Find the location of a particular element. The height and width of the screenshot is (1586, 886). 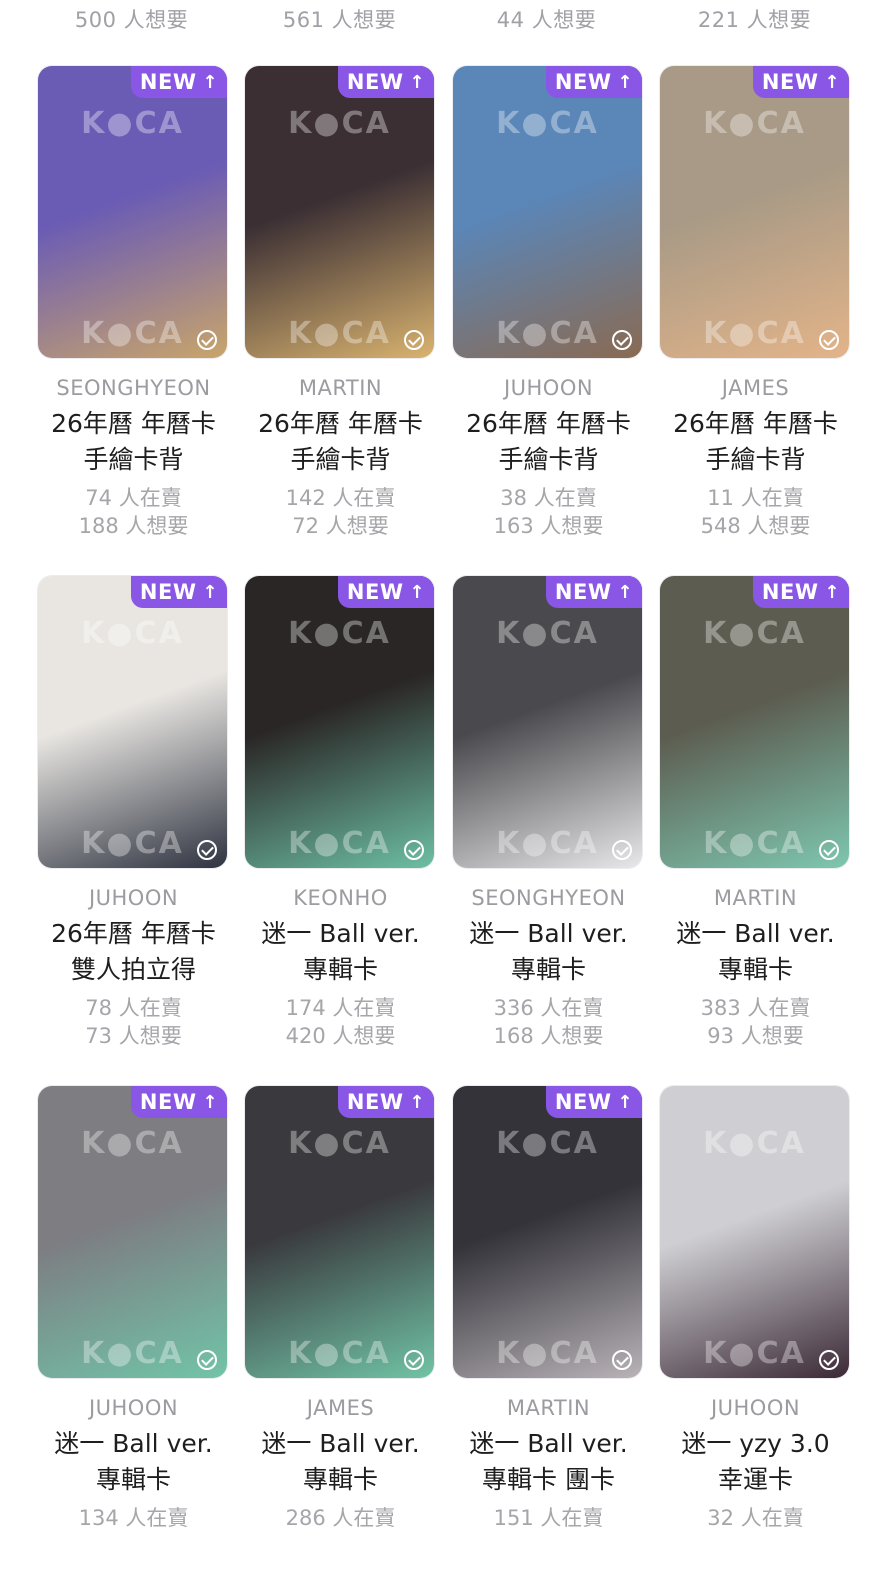

photocard-item: K●CA K●CA NEW ↑ JUHOON 迷一 Ball ver. 專輯卡 134 人在賣 is located at coordinates (139, 1336).